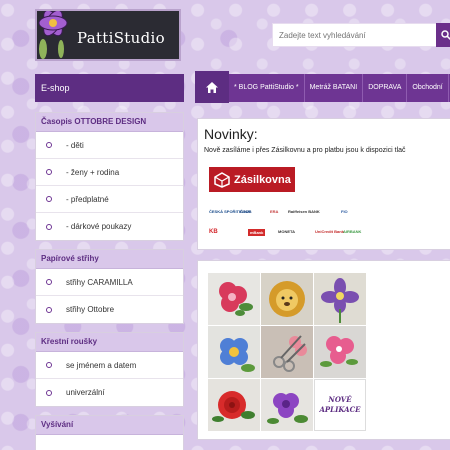  I want to click on site-logo: PattiStudio, so click(108, 35).